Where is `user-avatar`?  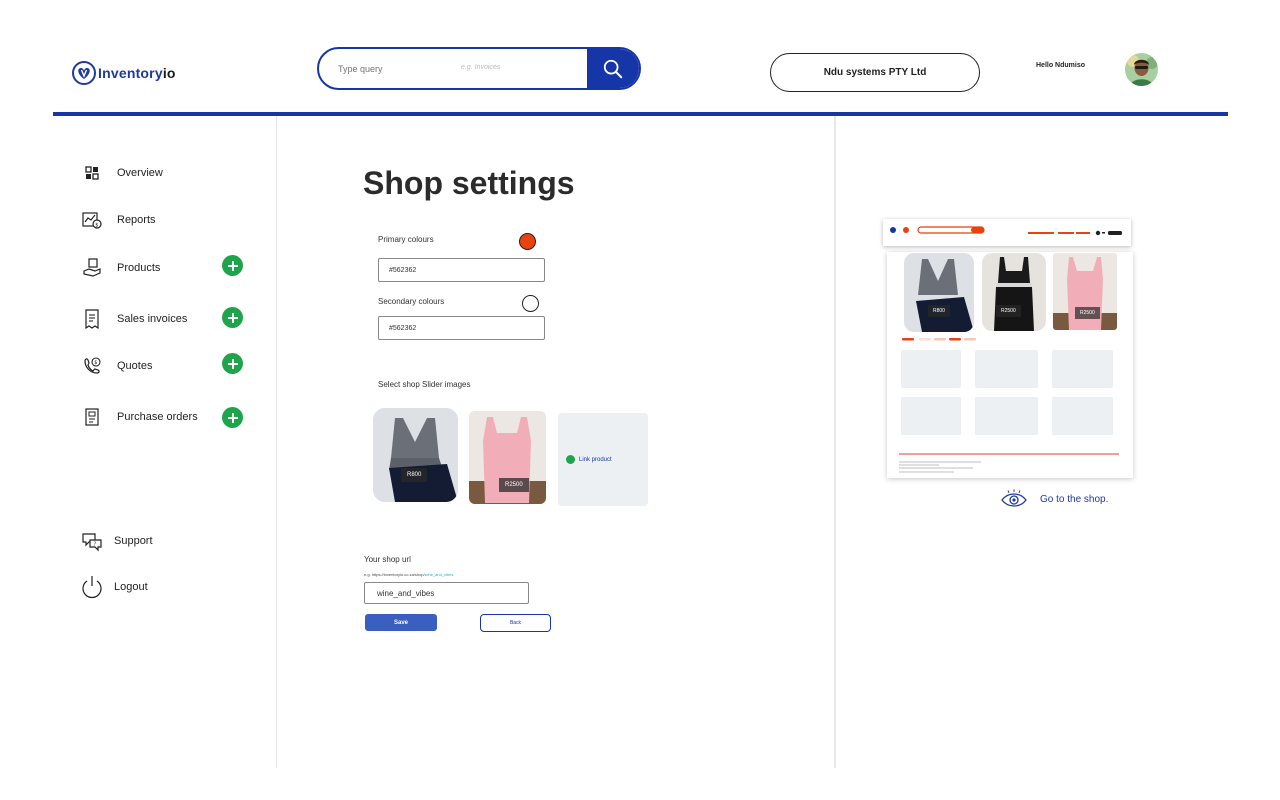
user-avatar is located at coordinates (1141, 69).